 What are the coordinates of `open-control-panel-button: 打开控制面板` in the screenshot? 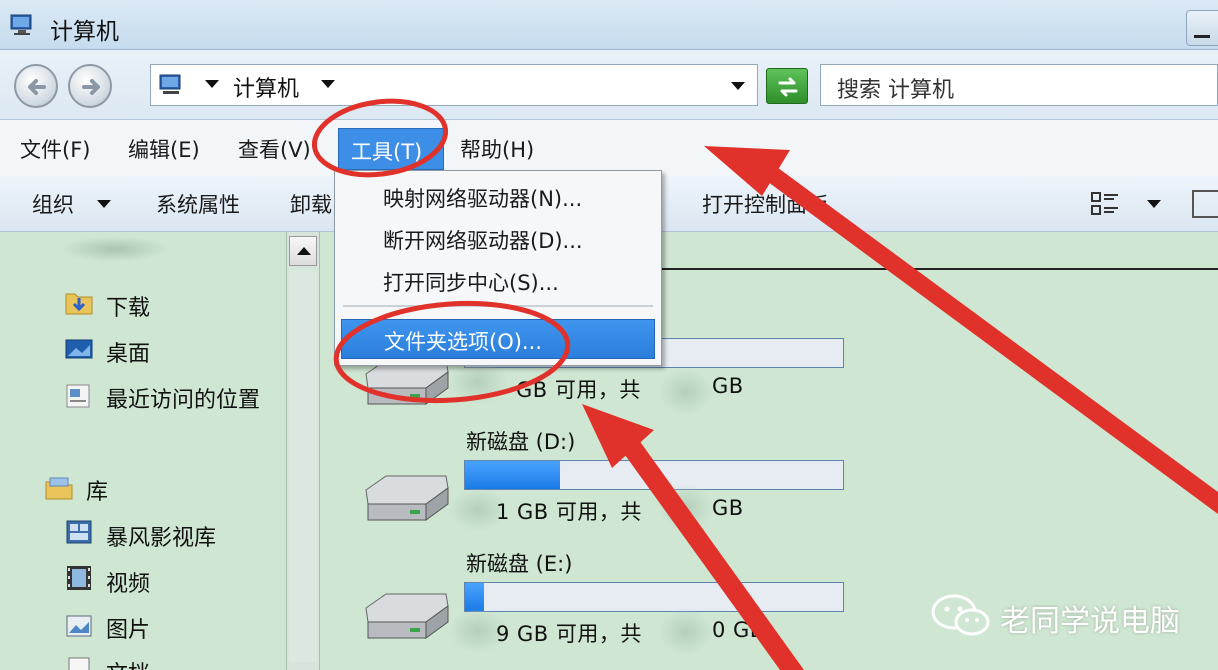 It's located at (765, 204).